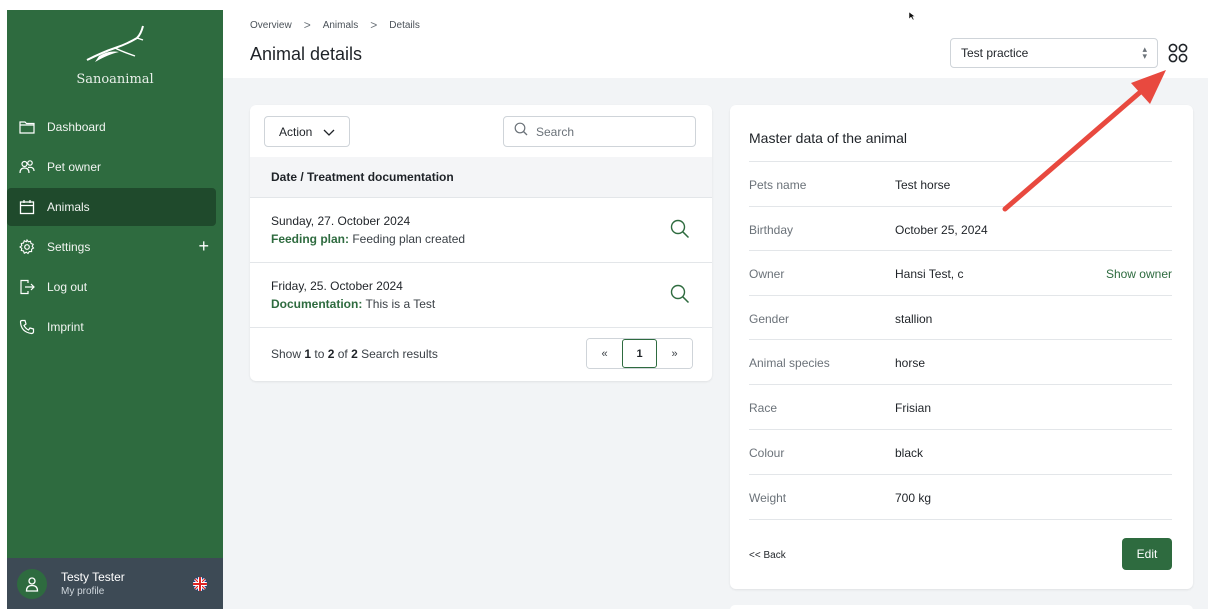  What do you see at coordinates (397, 354) in the screenshot?
I see `results-suffix: Search results` at bounding box center [397, 354].